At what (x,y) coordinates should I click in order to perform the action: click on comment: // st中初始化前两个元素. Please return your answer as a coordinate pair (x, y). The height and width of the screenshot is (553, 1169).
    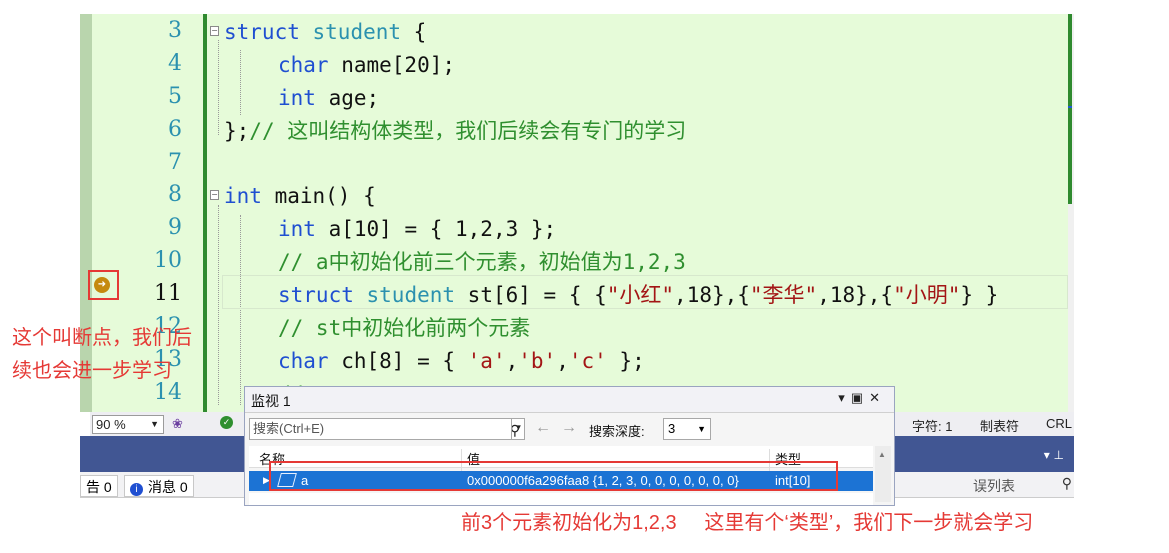
    Looking at the image, I should click on (404, 328).